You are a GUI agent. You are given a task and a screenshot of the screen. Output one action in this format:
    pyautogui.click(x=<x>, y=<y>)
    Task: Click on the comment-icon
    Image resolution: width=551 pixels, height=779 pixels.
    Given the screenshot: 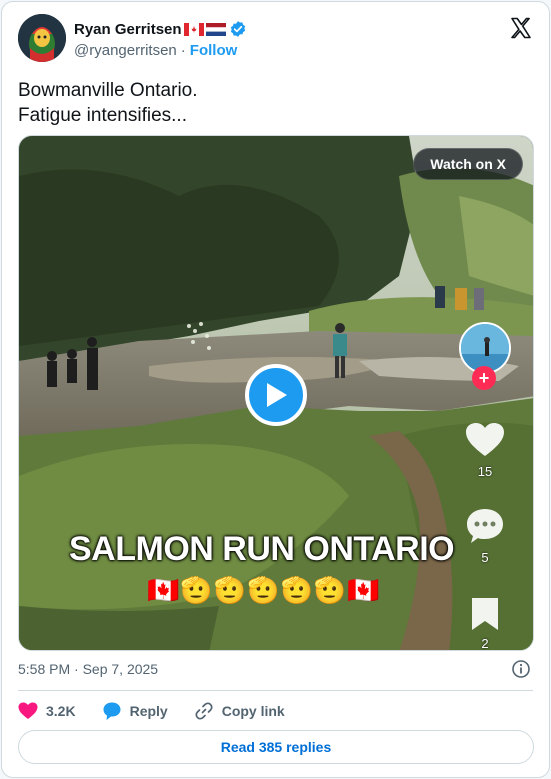 What is the action you would take?
    pyautogui.click(x=485, y=526)
    